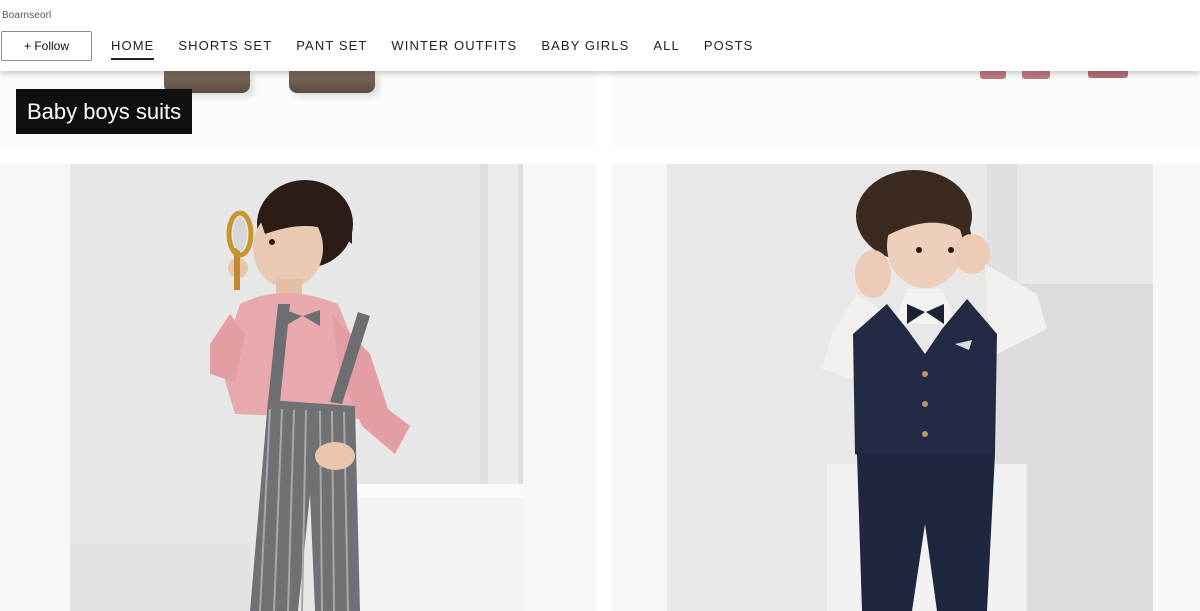  I want to click on nav-item-winter-outfits: WINTER OUTFITS, so click(454, 49).